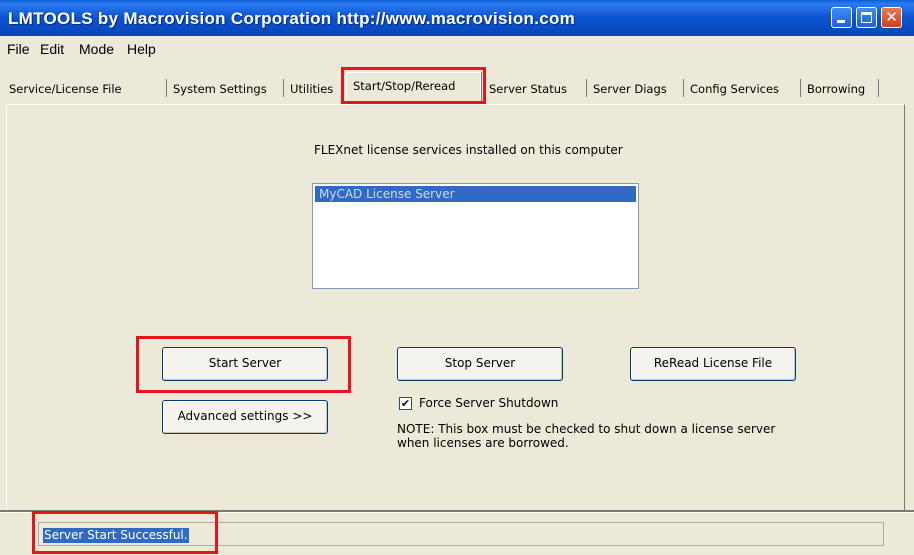  Describe the element at coordinates (841, 17) in the screenshot. I see `minimize-button` at that location.